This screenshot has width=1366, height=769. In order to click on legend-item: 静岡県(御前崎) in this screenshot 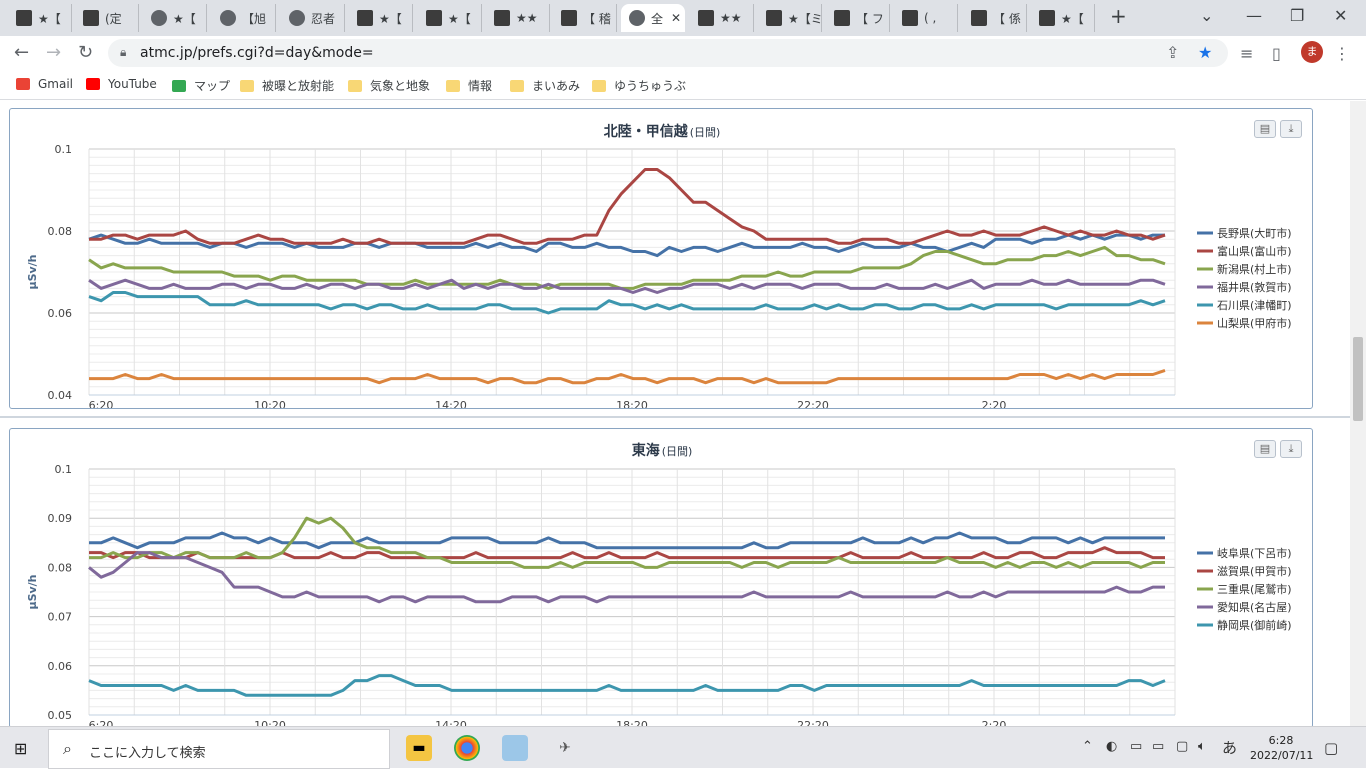, I will do `click(1254, 625)`.